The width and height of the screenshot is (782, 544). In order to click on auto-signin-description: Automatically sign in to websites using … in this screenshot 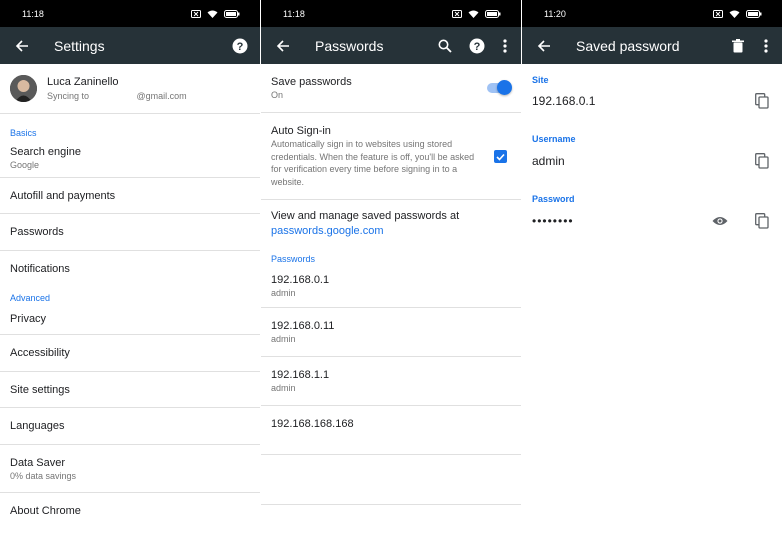, I will do `click(373, 163)`.